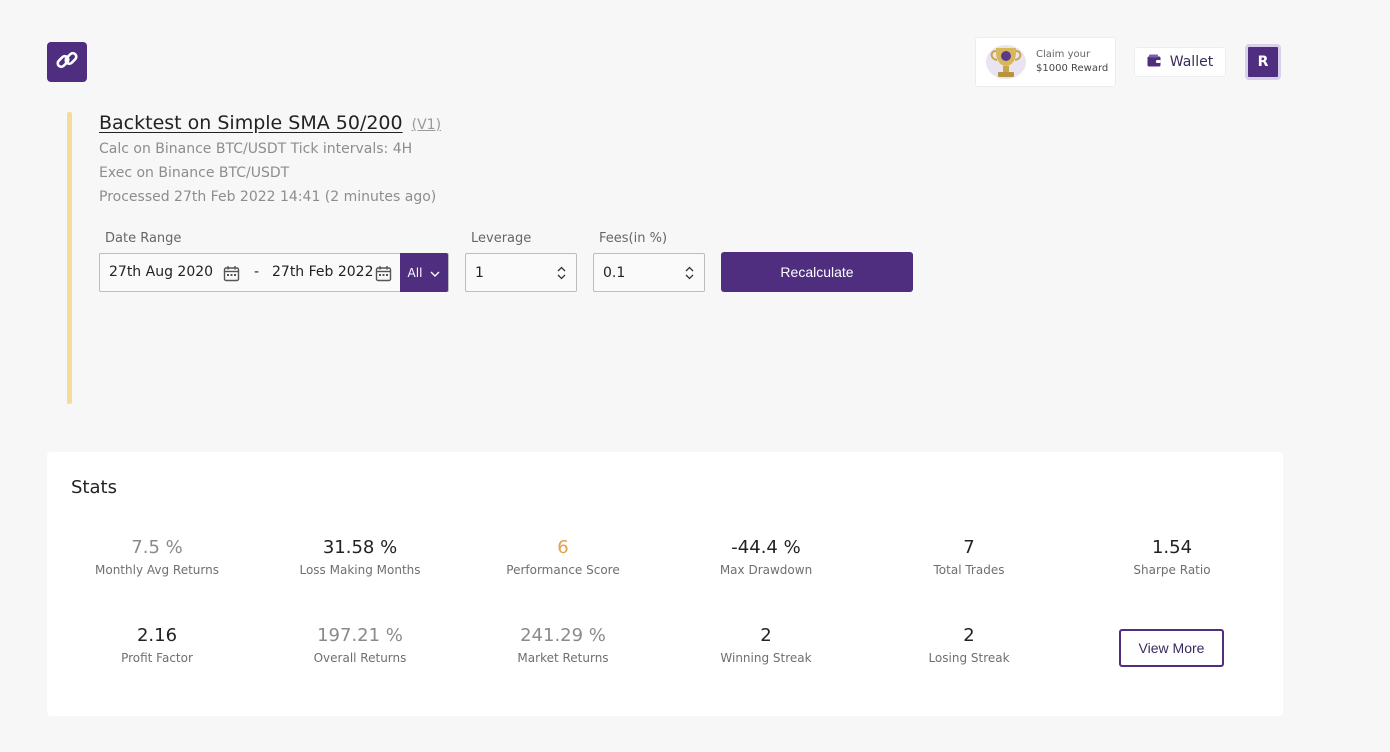  I want to click on stat-market-returns: 241.29 % Market Returns, so click(563, 645).